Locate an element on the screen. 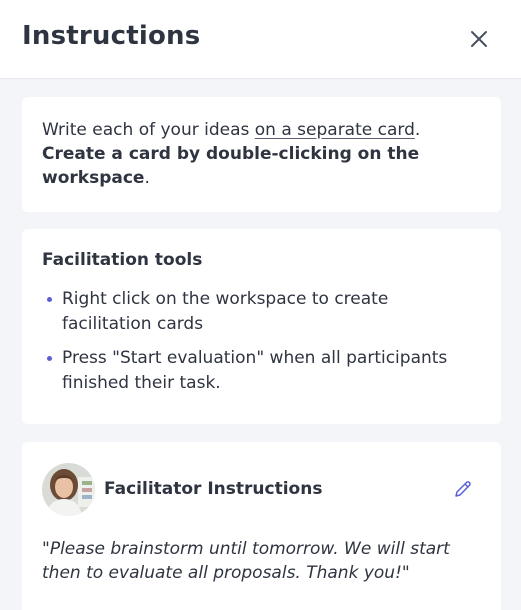 The width and height of the screenshot is (521, 610). facilitator-header: Facilitator Instructions is located at coordinates (261, 489).